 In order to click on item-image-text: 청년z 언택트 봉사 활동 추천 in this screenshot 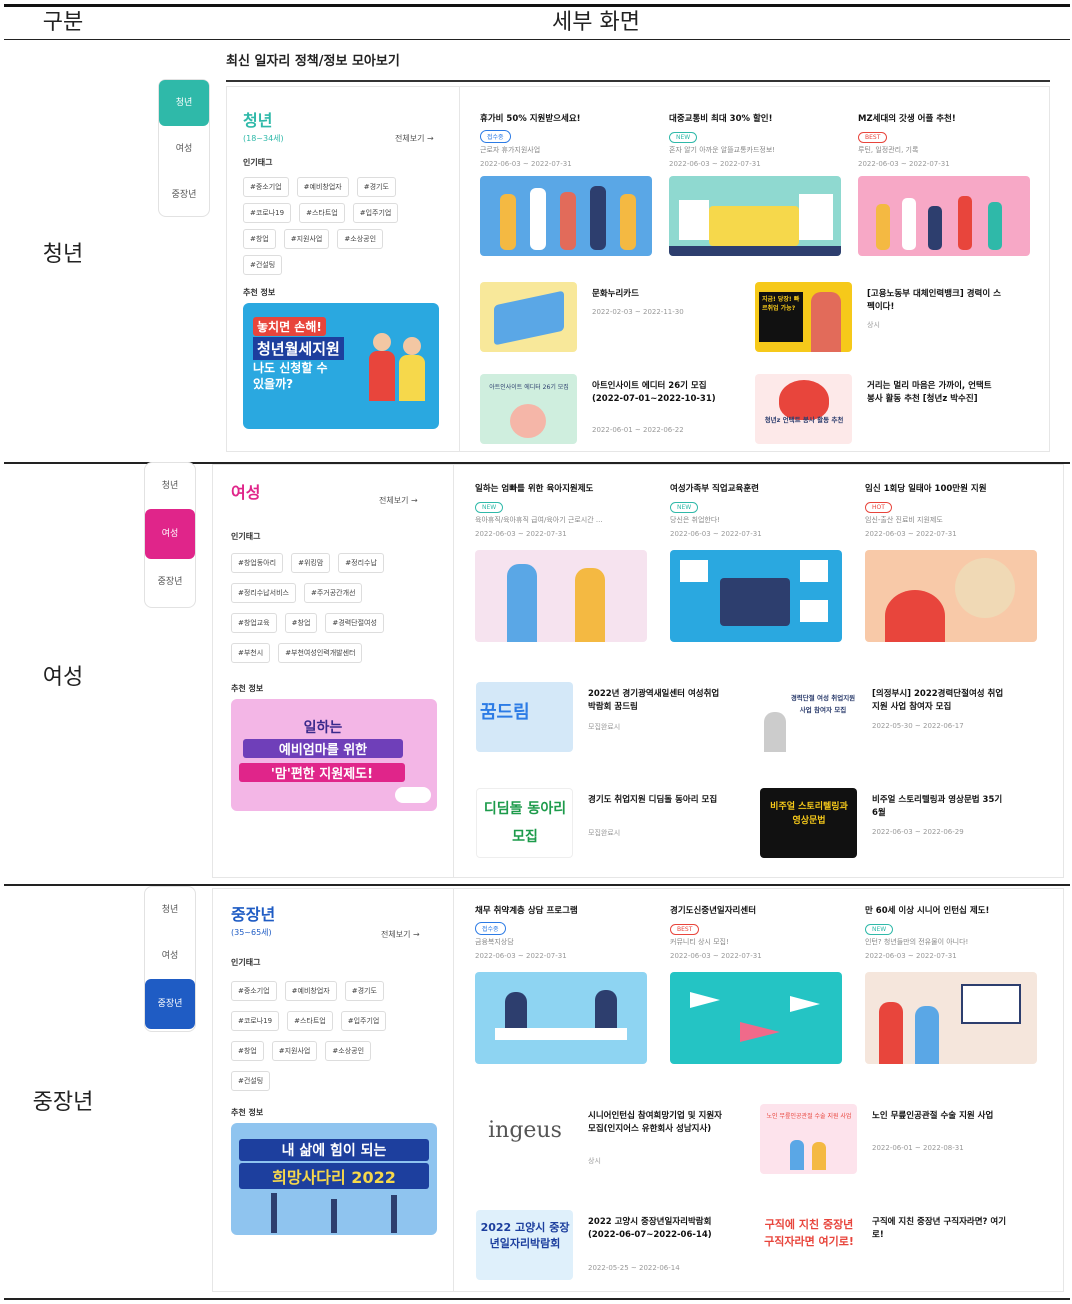, I will do `click(804, 420)`.